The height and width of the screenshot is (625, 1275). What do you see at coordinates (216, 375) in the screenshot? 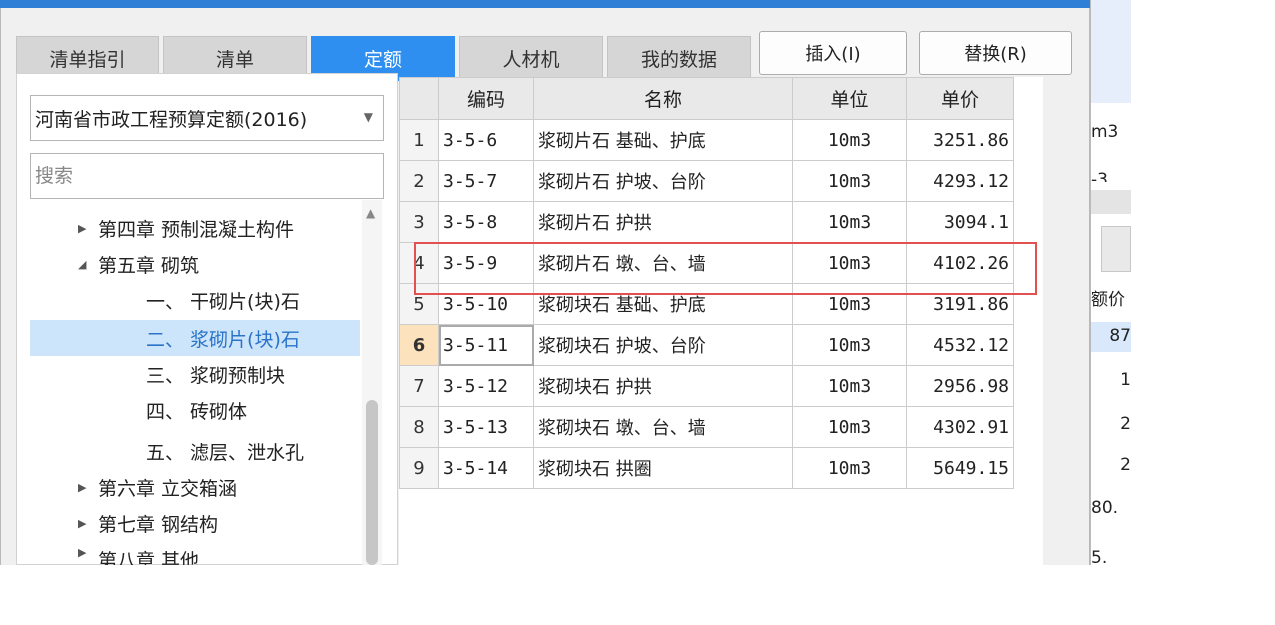
I see `tree-node-label: 三、 浆砌预制块` at bounding box center [216, 375].